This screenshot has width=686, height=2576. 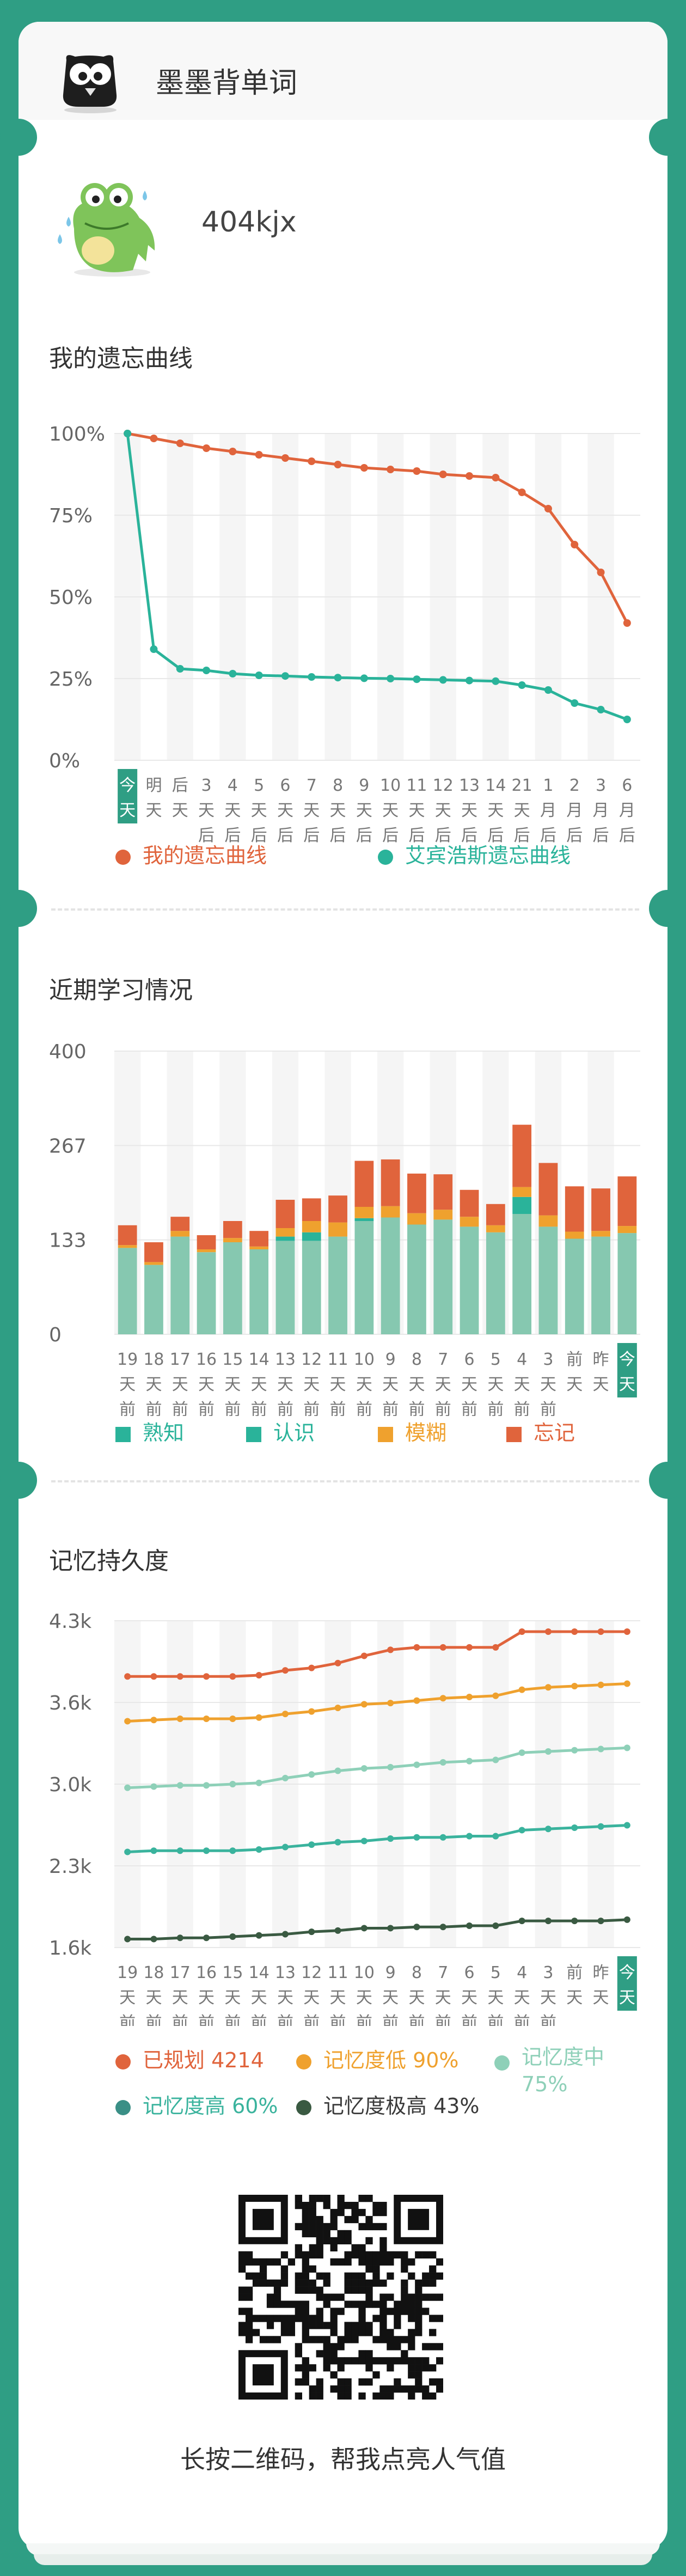 I want to click on legend-ebbinghaus: 艾宾浩斯遗忘曲线, so click(x=474, y=854).